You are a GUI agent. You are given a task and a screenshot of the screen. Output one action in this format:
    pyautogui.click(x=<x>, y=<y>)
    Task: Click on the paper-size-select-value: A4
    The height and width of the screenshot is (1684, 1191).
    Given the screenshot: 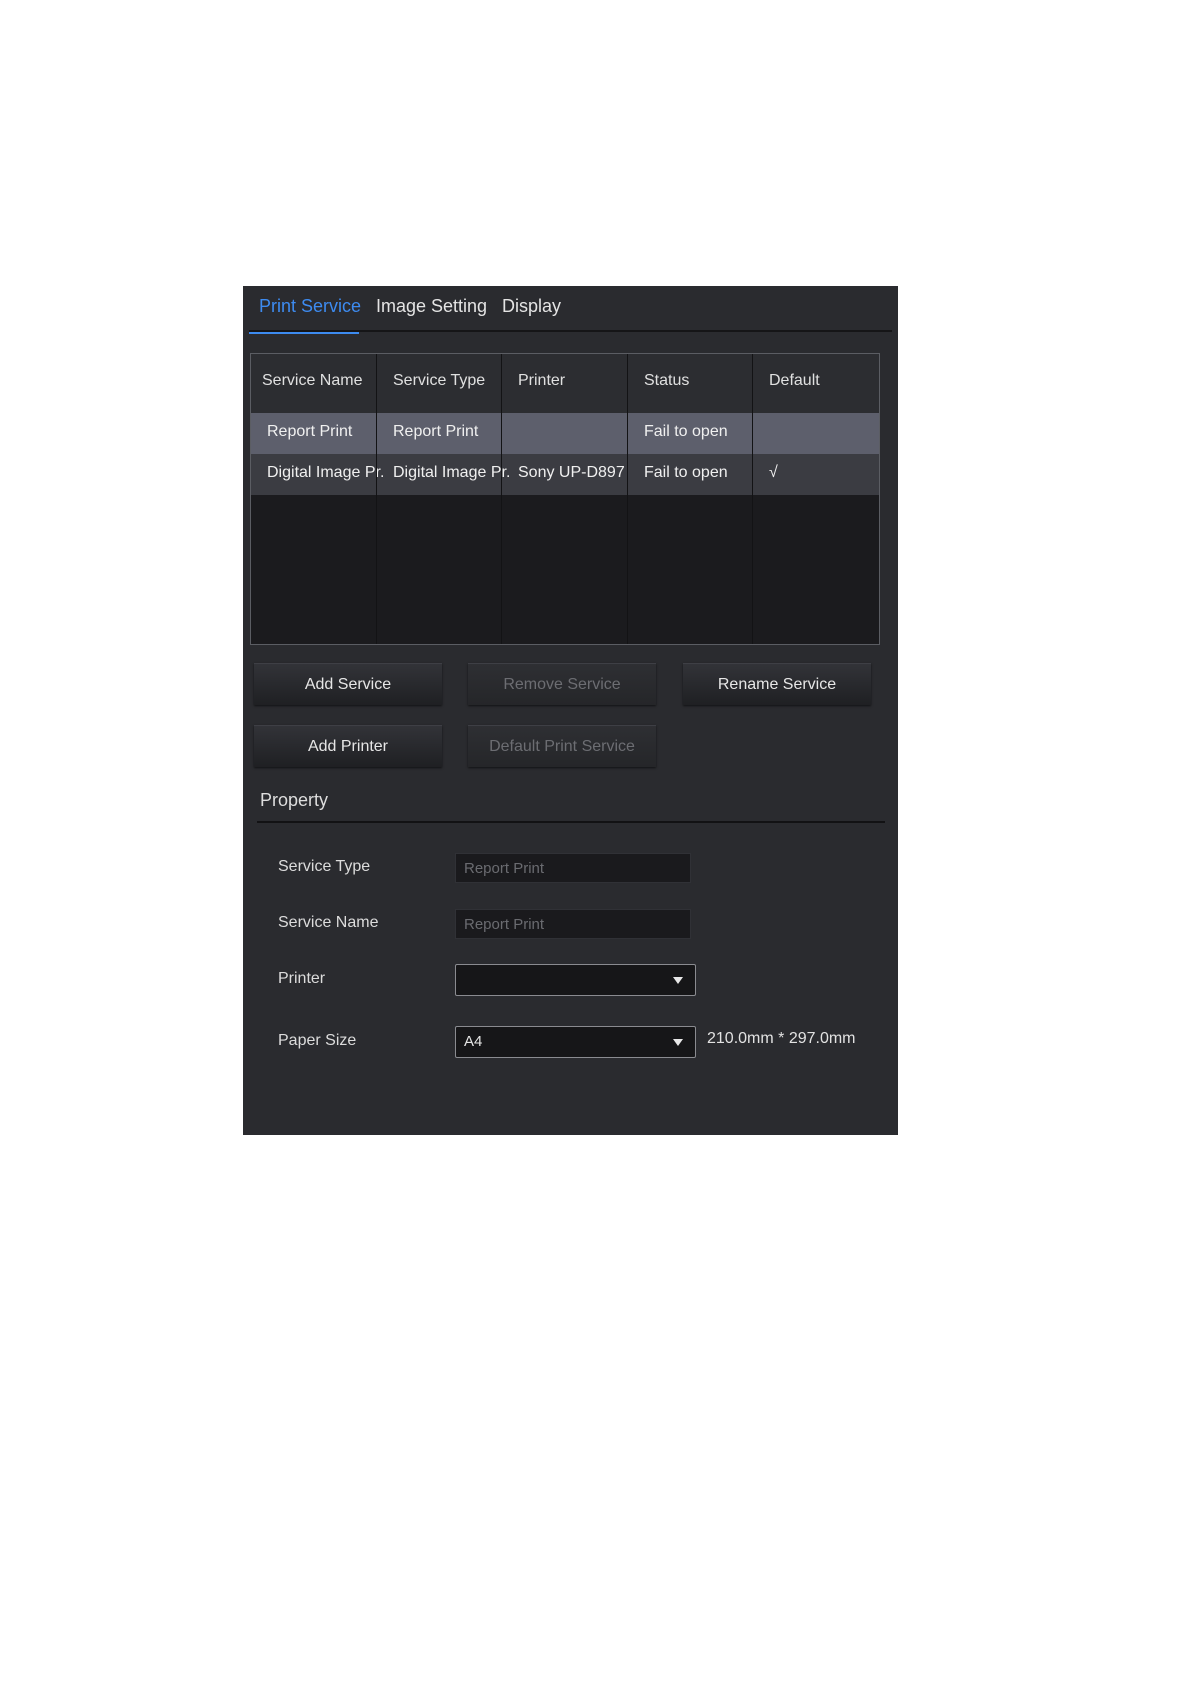 What is the action you would take?
    pyautogui.click(x=473, y=1041)
    